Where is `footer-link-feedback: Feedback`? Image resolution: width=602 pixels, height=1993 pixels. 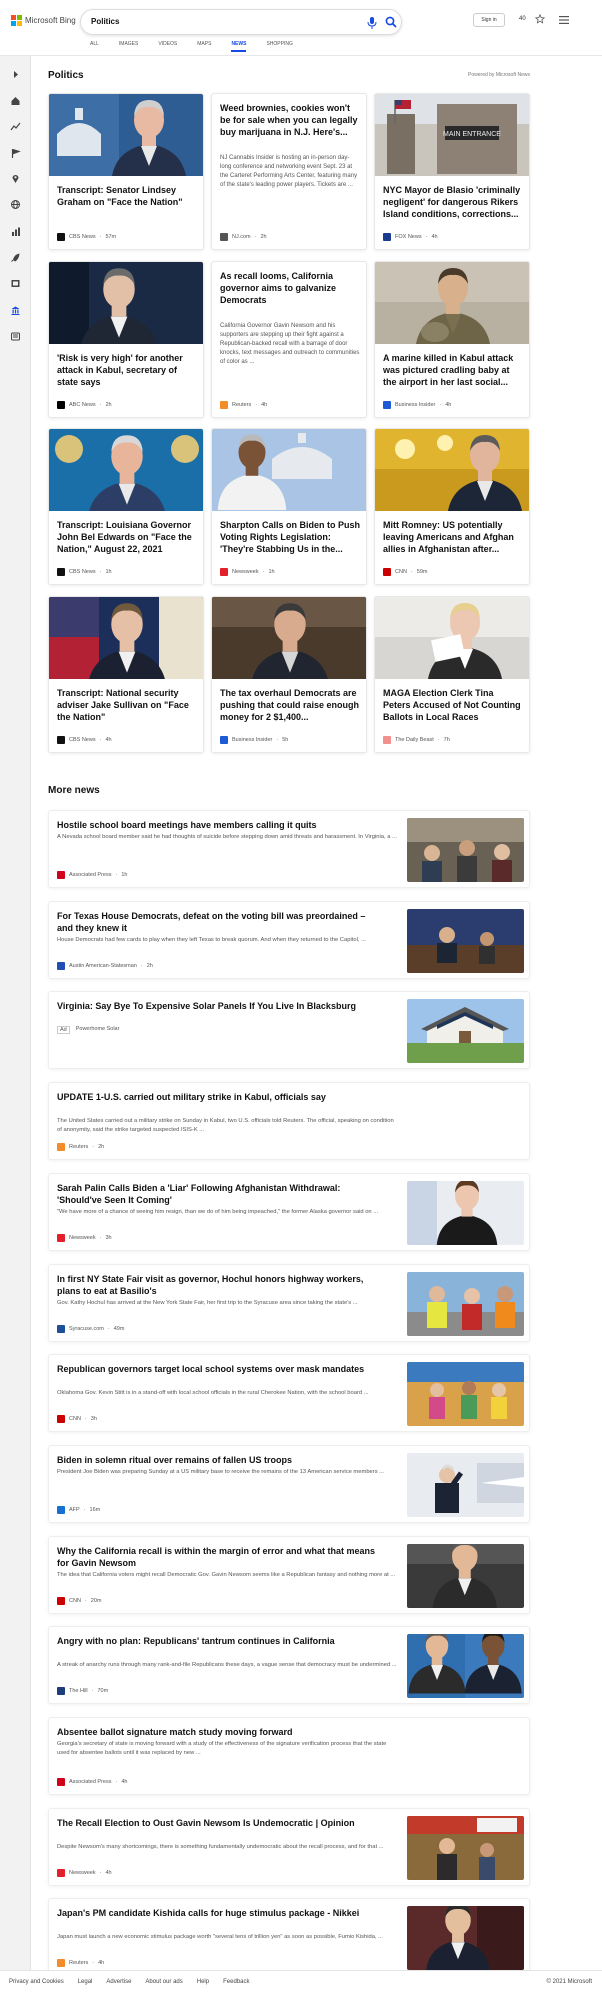
footer-link-feedback: Feedback is located at coordinates (236, 1982).